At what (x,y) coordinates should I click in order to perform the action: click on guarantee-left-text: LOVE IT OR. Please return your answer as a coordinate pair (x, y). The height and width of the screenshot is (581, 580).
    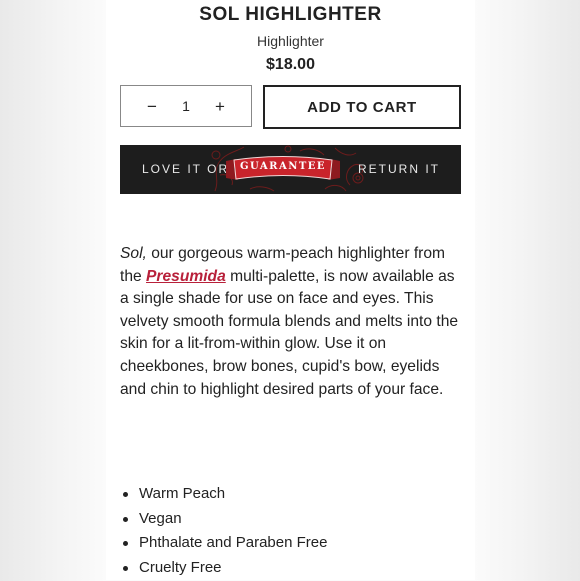
    Looking at the image, I should click on (185, 169).